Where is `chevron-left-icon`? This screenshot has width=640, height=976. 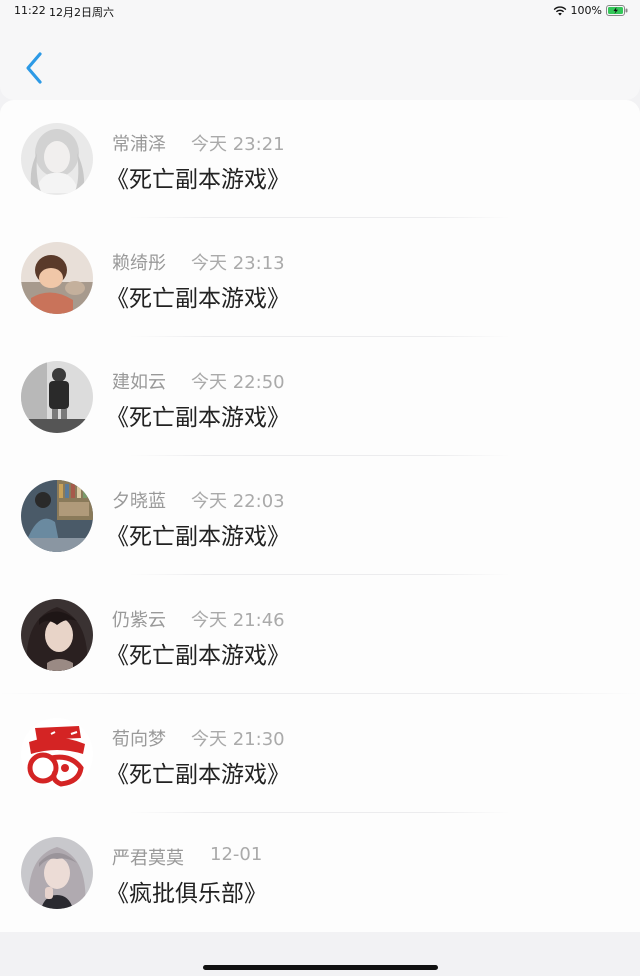 chevron-left-icon is located at coordinates (34, 68).